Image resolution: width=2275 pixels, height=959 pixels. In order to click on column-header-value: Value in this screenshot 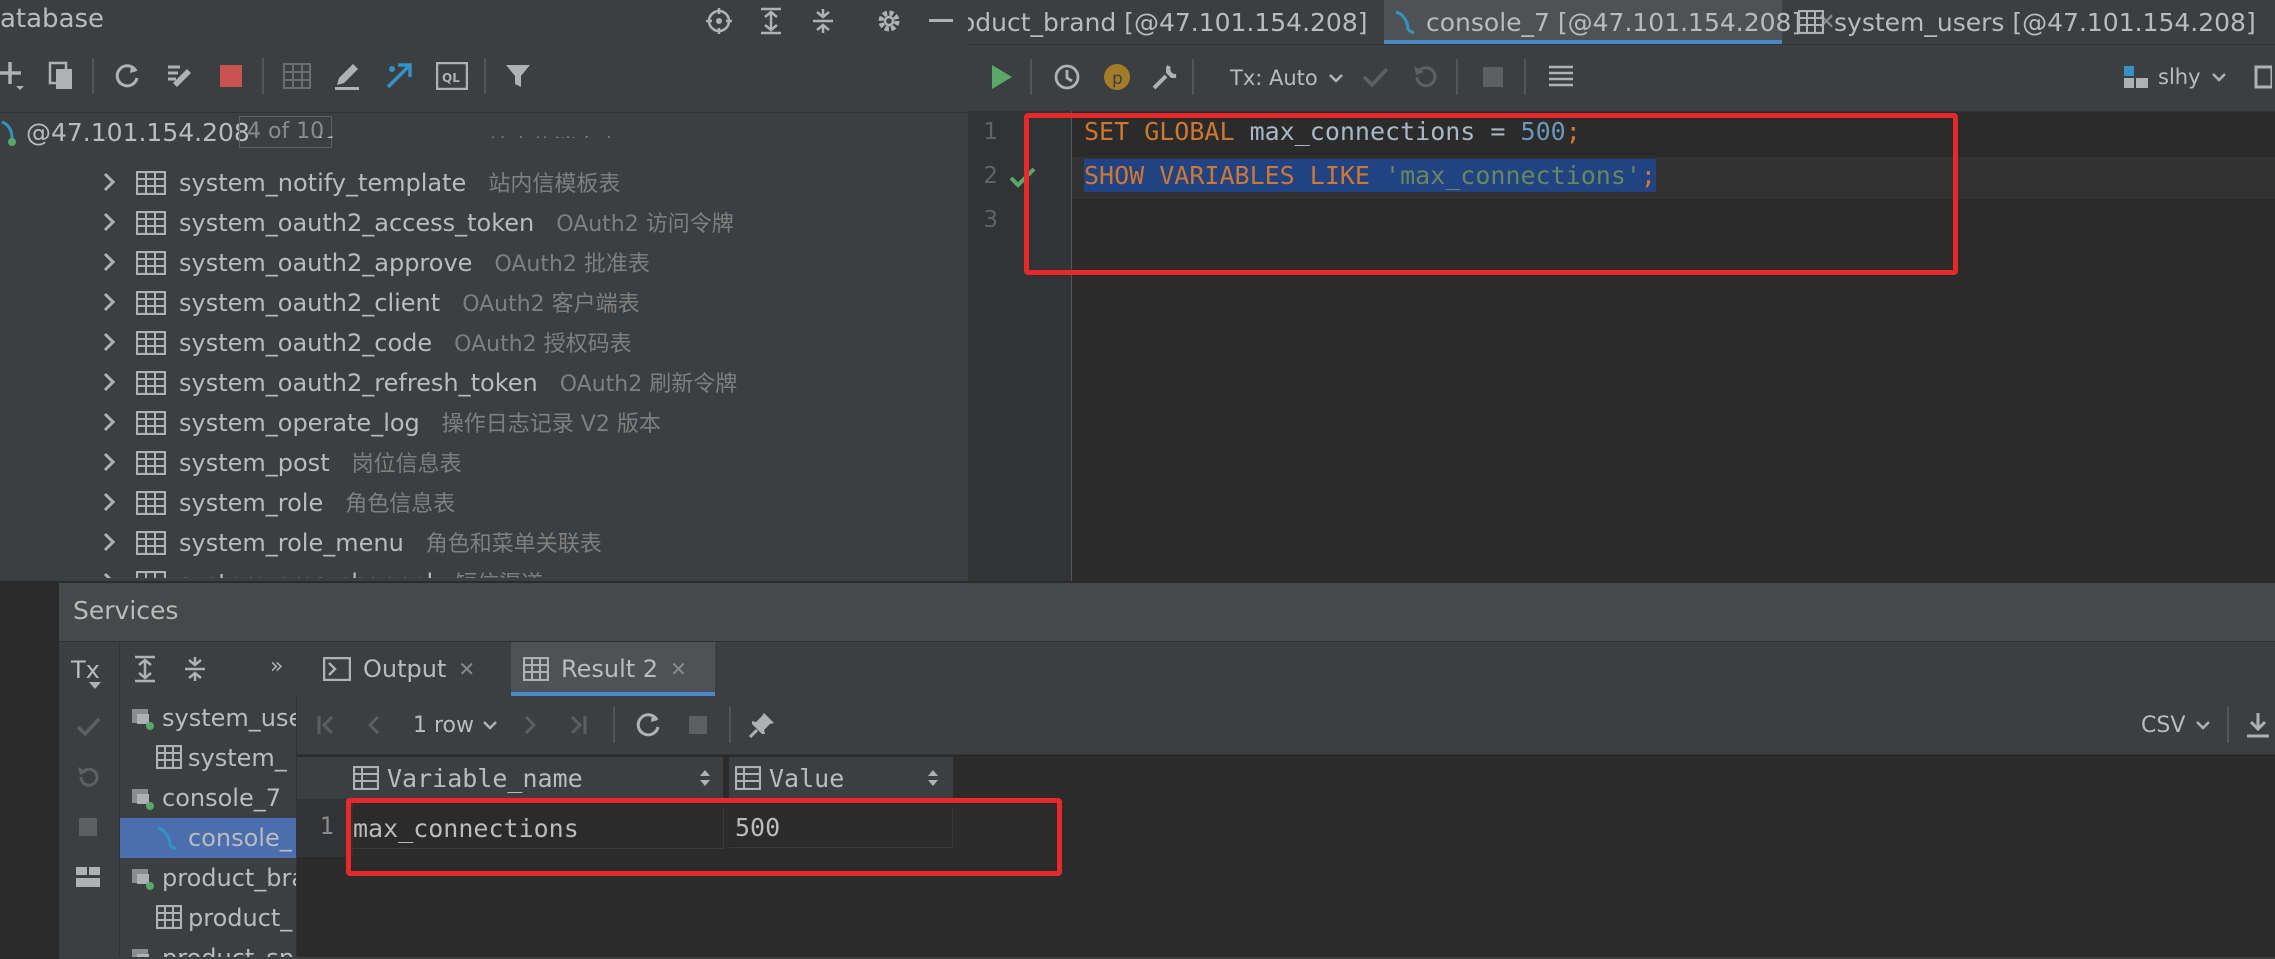, I will do `click(841, 778)`.